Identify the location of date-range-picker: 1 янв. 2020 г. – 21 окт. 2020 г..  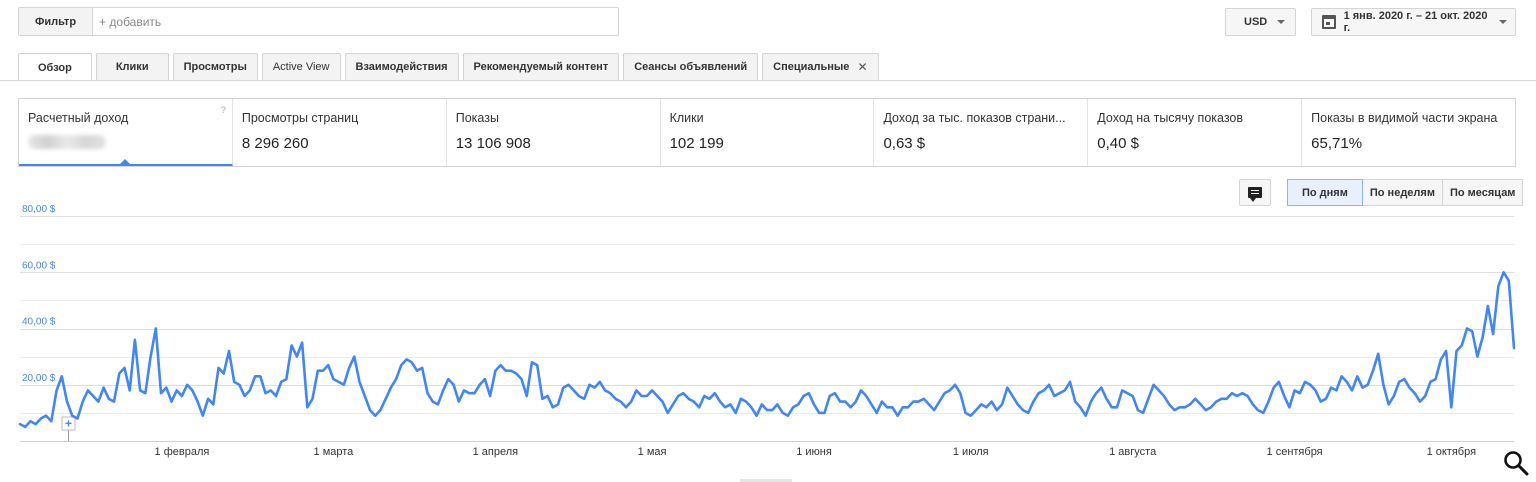
(1413, 22).